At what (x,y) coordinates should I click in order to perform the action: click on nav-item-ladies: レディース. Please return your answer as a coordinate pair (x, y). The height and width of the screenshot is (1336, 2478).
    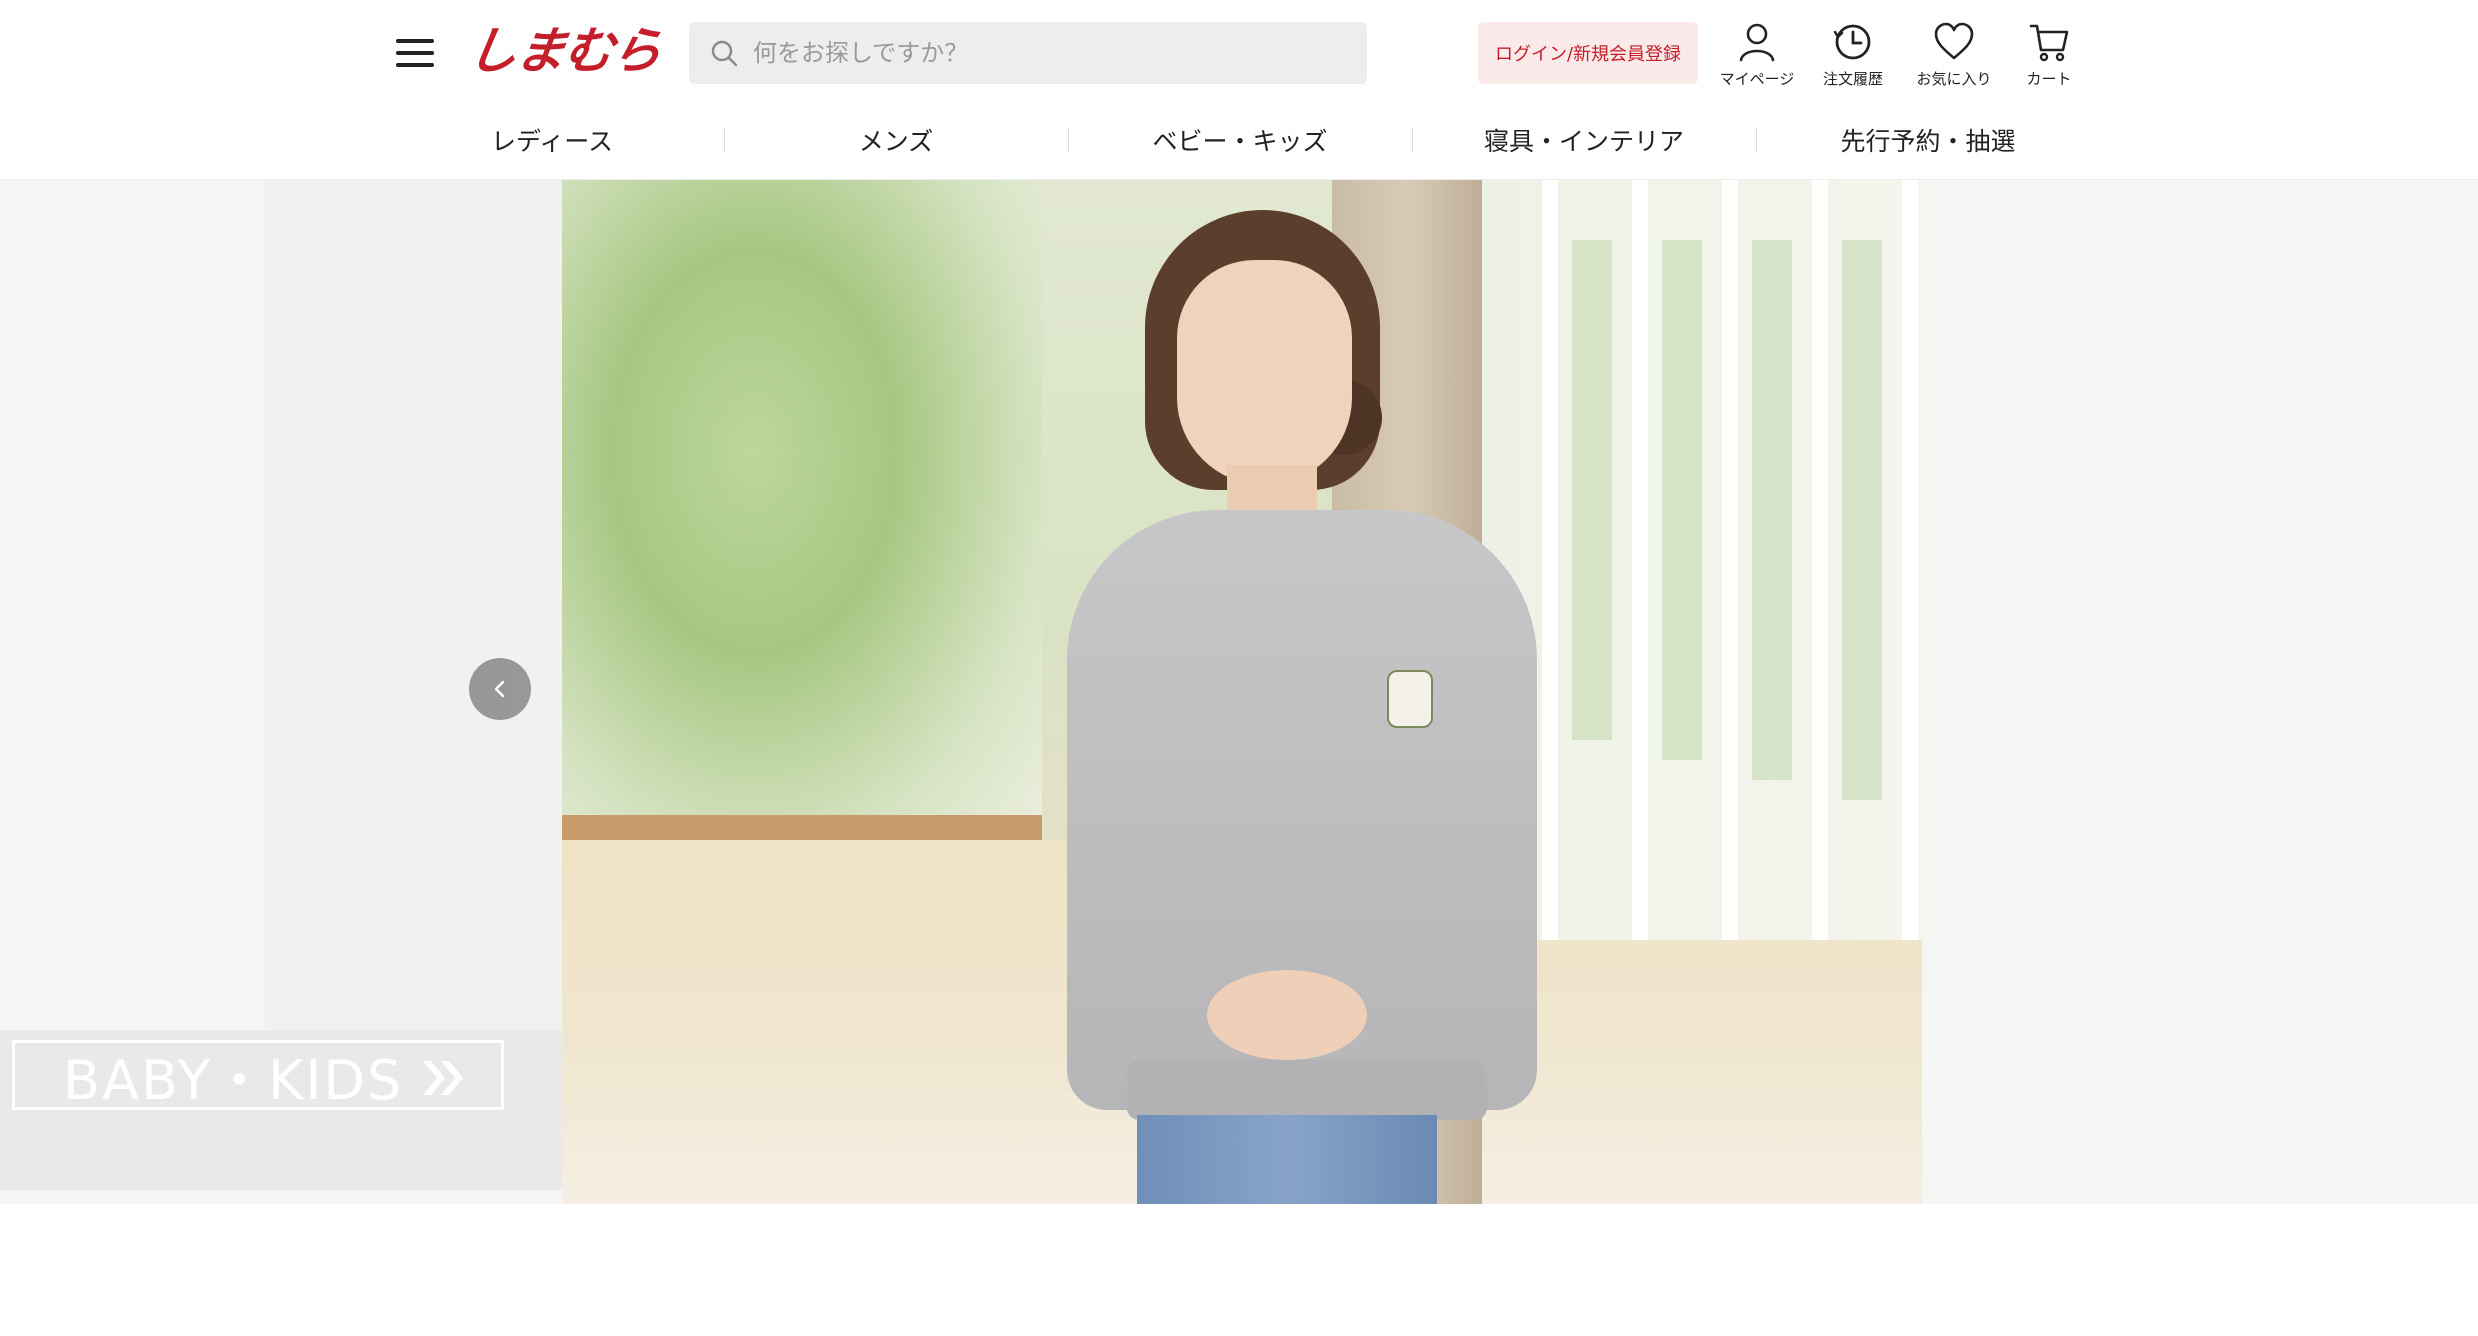
    Looking at the image, I should click on (552, 140).